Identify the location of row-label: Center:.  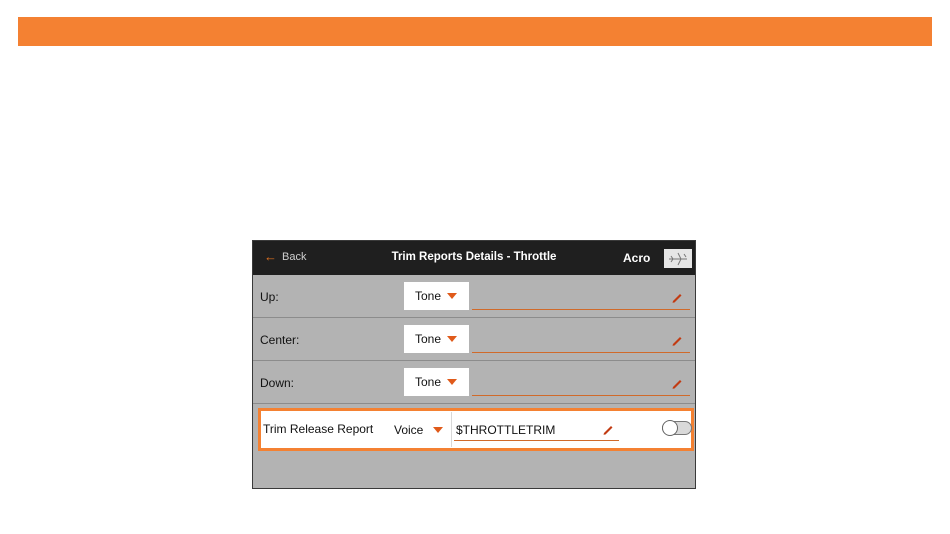
(280, 340).